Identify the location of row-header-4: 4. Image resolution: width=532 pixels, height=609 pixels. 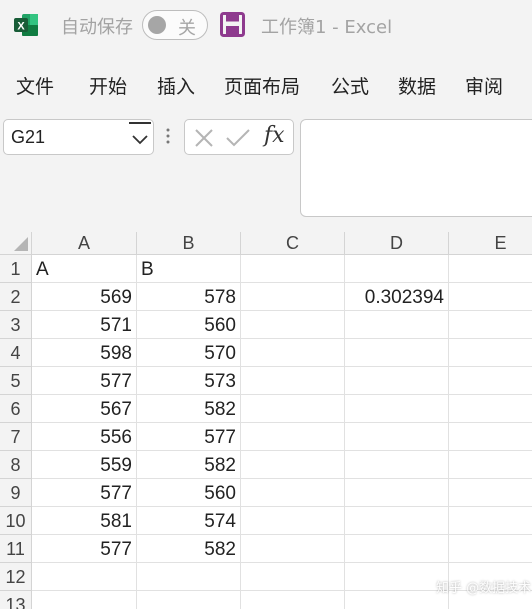
(16, 353).